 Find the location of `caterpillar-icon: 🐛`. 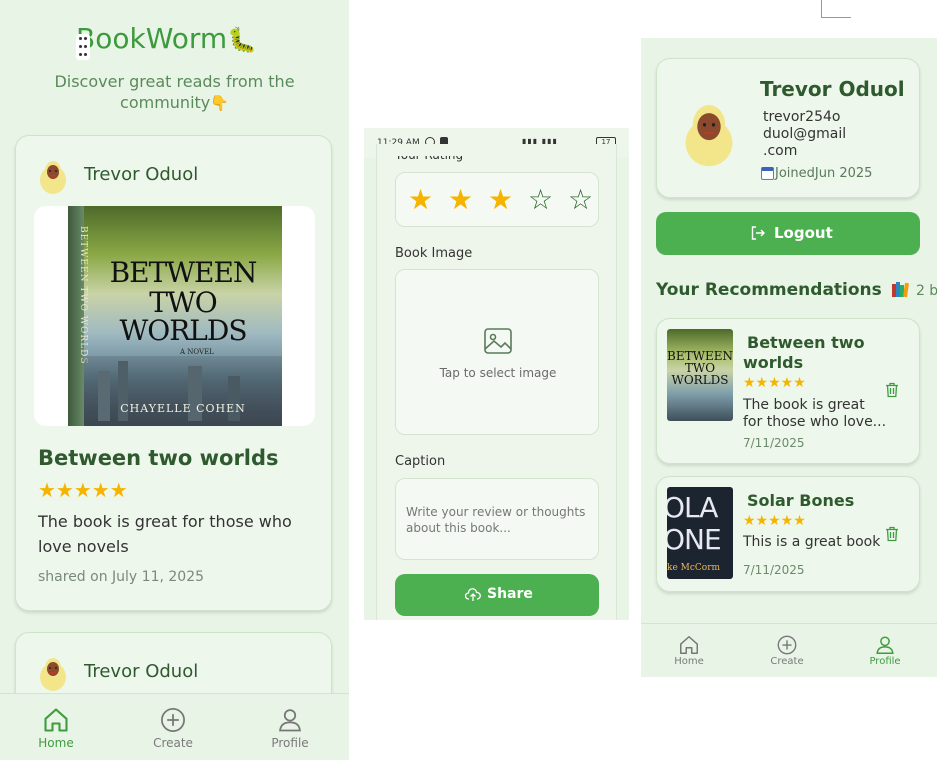

caterpillar-icon: 🐛 is located at coordinates (242, 40).